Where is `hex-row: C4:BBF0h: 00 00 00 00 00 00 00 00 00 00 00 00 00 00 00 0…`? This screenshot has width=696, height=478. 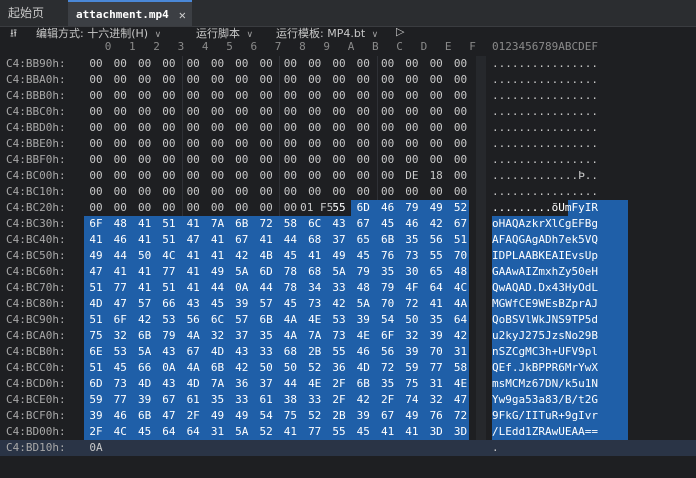 hex-row: C4:BBF0h: 00 00 00 00 00 00 00 00 00 00 00 00 00 00 00 0… is located at coordinates (348, 160).